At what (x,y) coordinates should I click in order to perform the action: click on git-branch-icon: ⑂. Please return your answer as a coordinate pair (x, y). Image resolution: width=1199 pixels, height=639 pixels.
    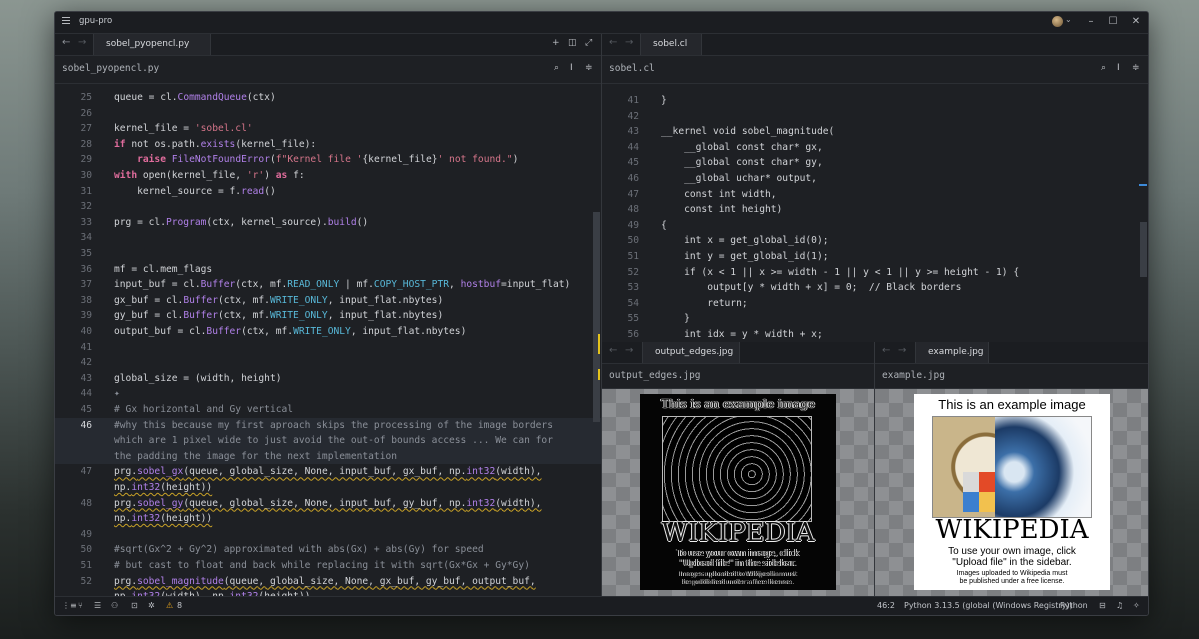
    Looking at the image, I should click on (80, 605).